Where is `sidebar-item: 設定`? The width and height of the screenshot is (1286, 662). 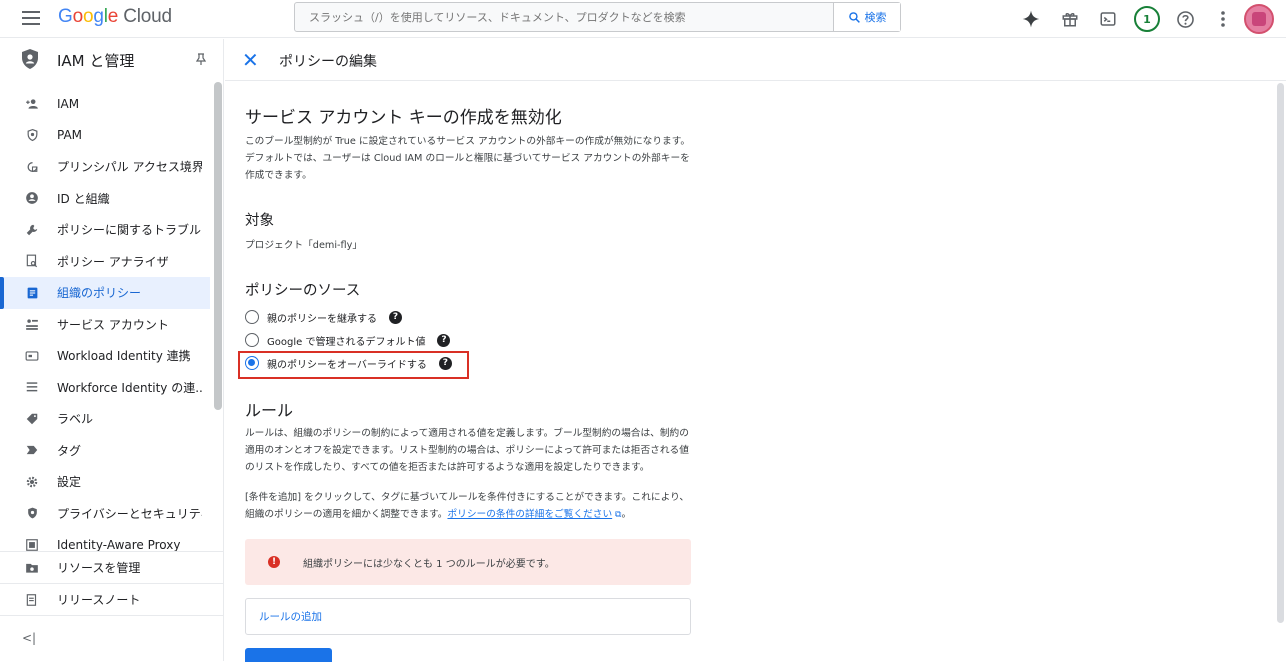 sidebar-item: 設定 is located at coordinates (105, 482).